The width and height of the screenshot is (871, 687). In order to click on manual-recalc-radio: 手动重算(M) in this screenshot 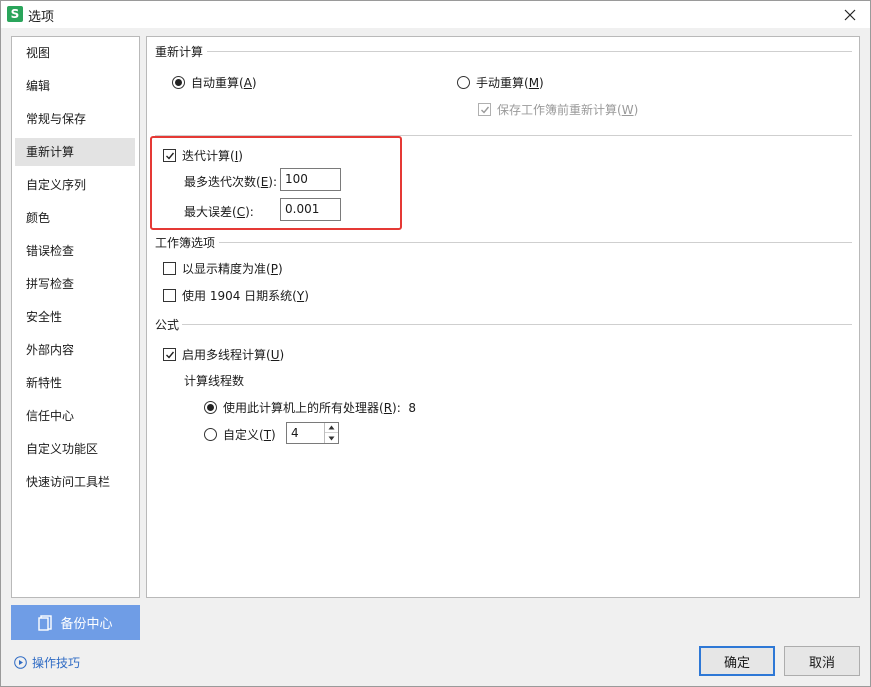, I will do `click(500, 82)`.